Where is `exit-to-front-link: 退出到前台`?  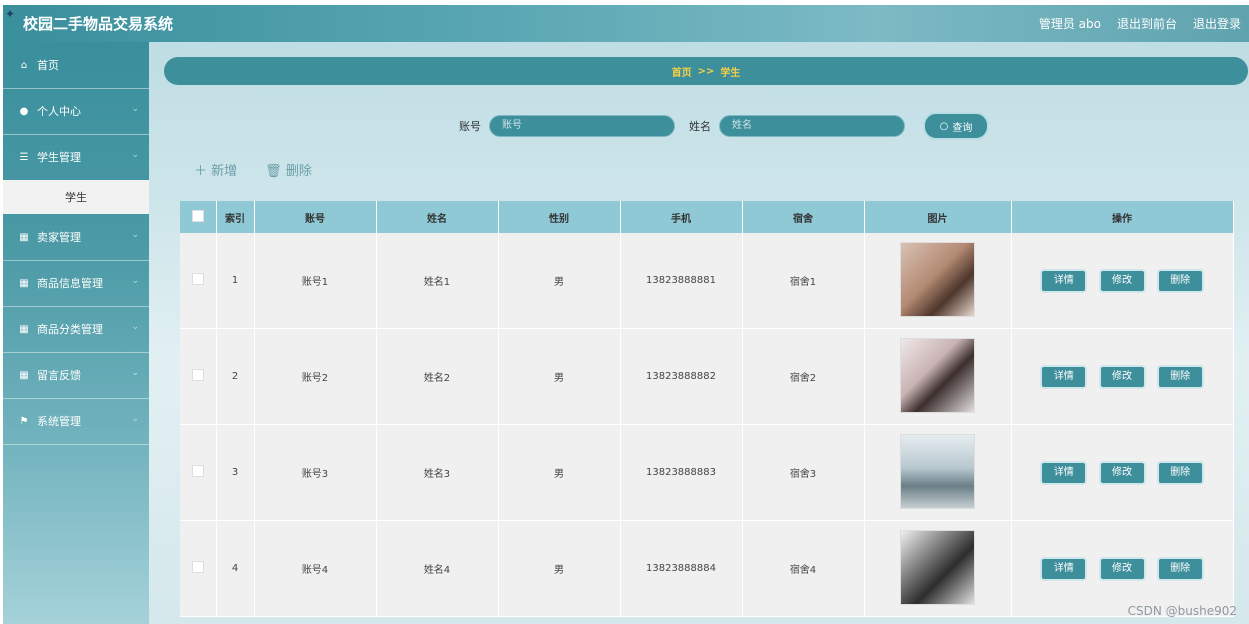 exit-to-front-link: 退出到前台 is located at coordinates (1147, 23).